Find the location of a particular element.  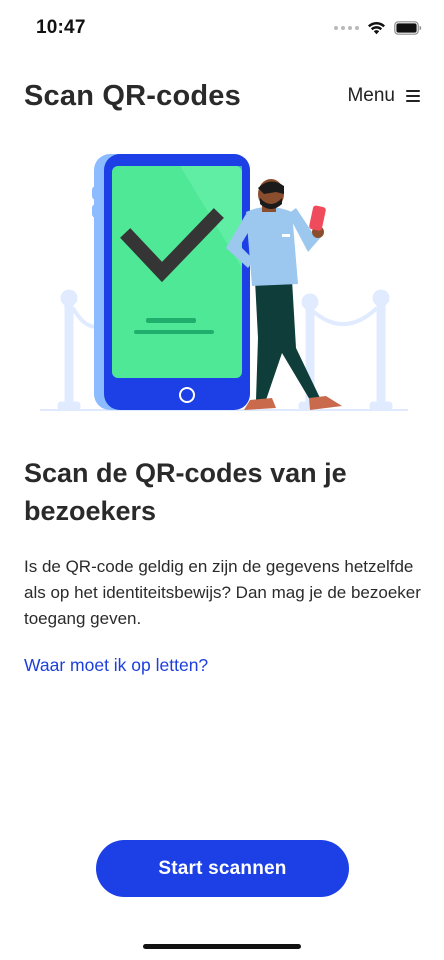

status-bar: 10:47 is located at coordinates (222, 28).